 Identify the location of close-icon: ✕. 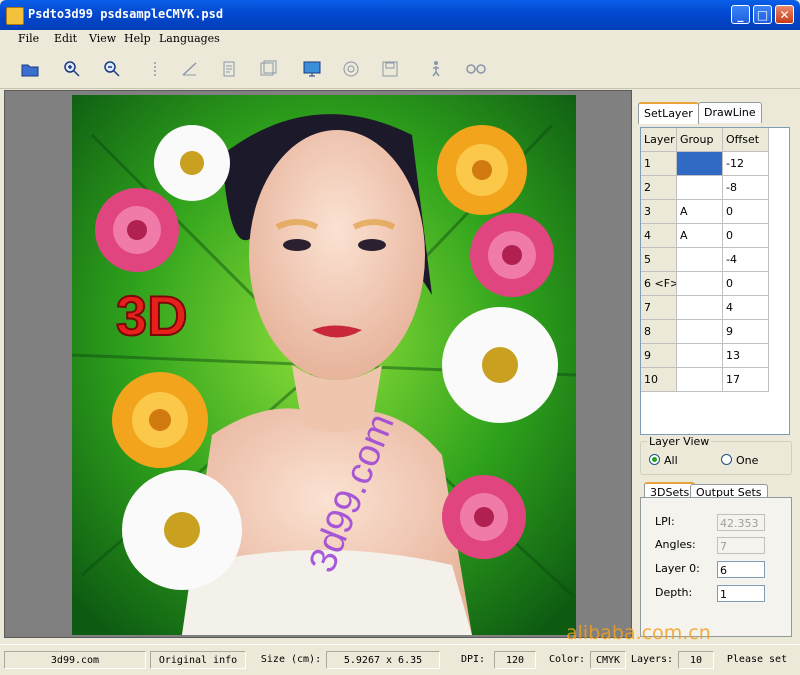
(784, 15).